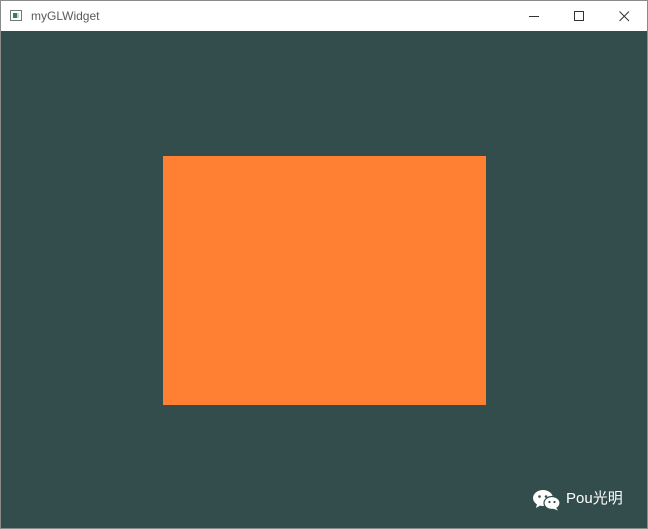 This screenshot has width=648, height=529. Describe the element at coordinates (65, 16) in the screenshot. I see `window-title: myGLWidget` at that location.